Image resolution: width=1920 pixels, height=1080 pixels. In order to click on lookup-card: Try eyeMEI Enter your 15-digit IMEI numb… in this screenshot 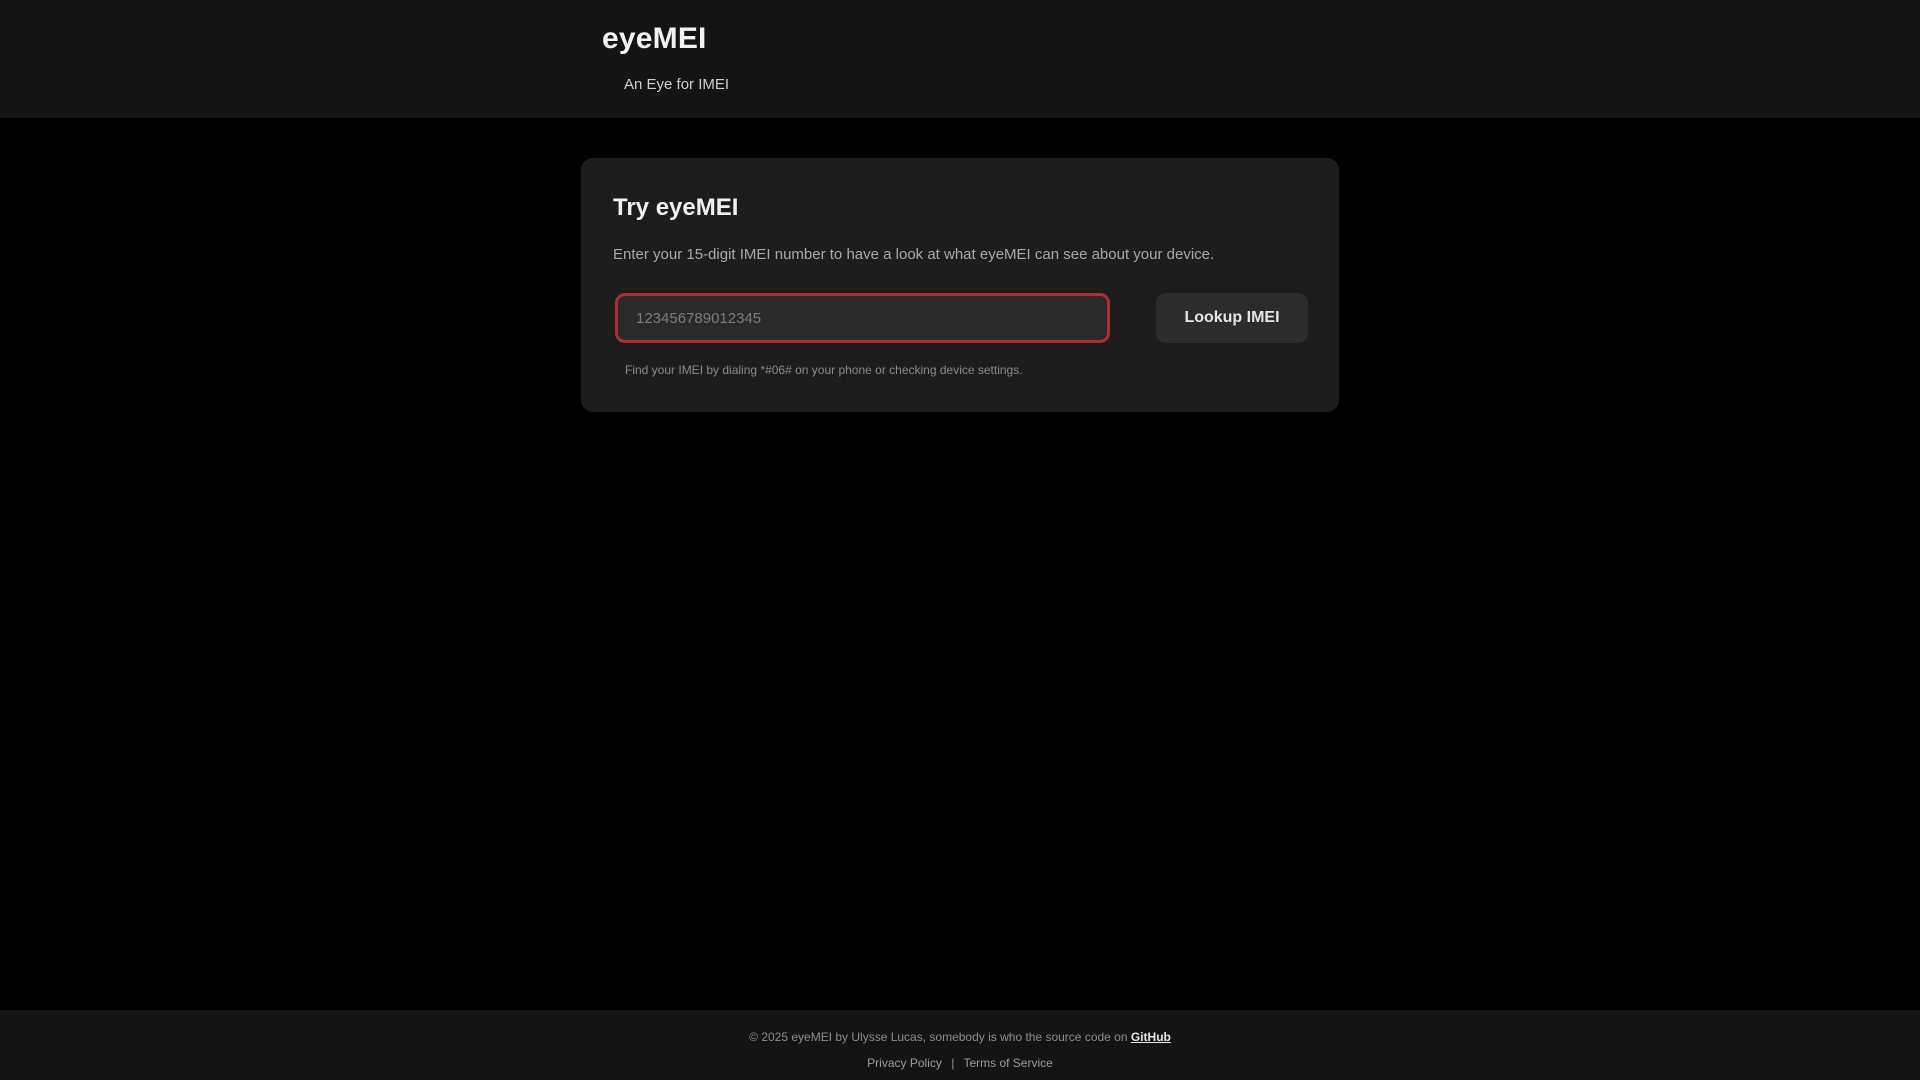, I will do `click(960, 285)`.